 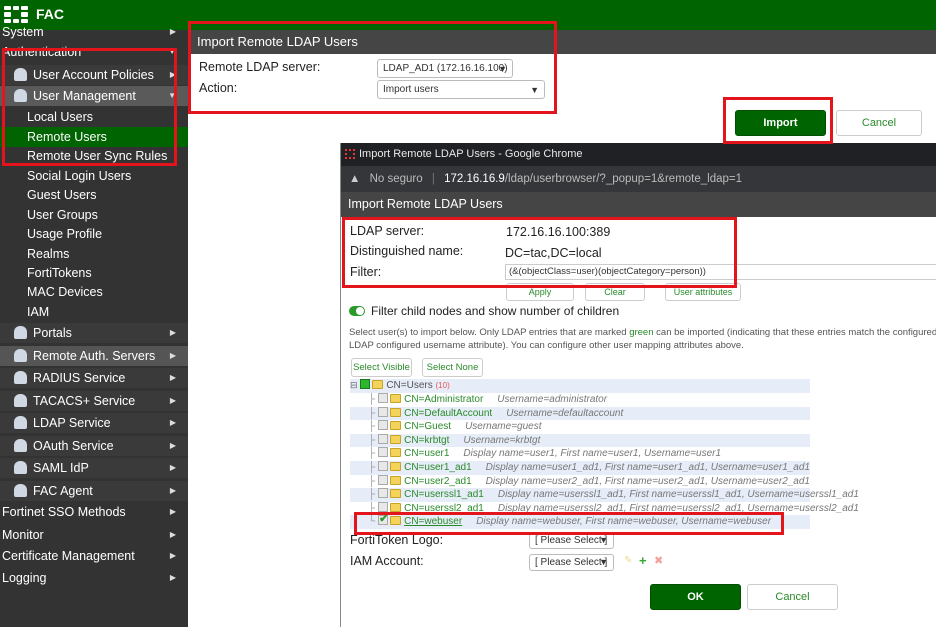 I want to click on edit-icon: ✎, so click(x=628, y=560).